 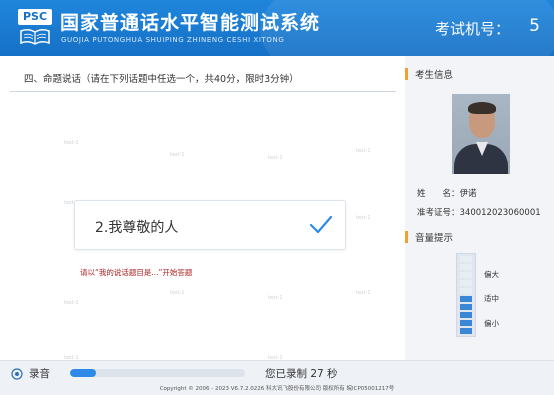 I want to click on volume-label-high: 偏大, so click(x=491, y=274).